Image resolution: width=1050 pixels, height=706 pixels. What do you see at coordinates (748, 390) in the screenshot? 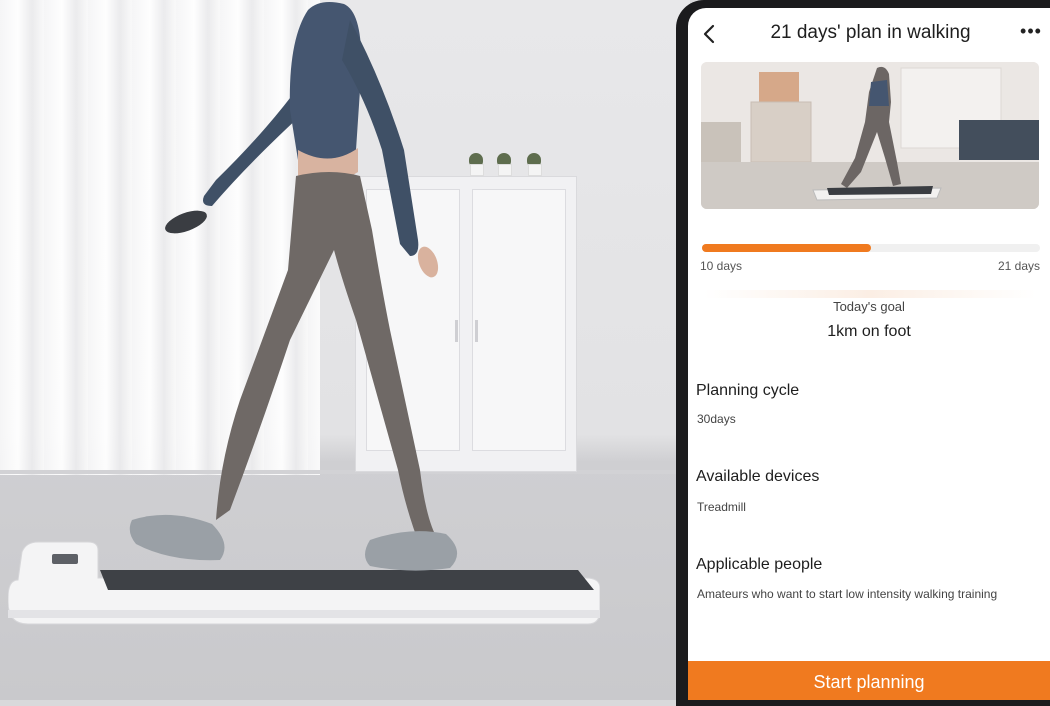
I see `planning-cycle-title: Planning cycle` at bounding box center [748, 390].